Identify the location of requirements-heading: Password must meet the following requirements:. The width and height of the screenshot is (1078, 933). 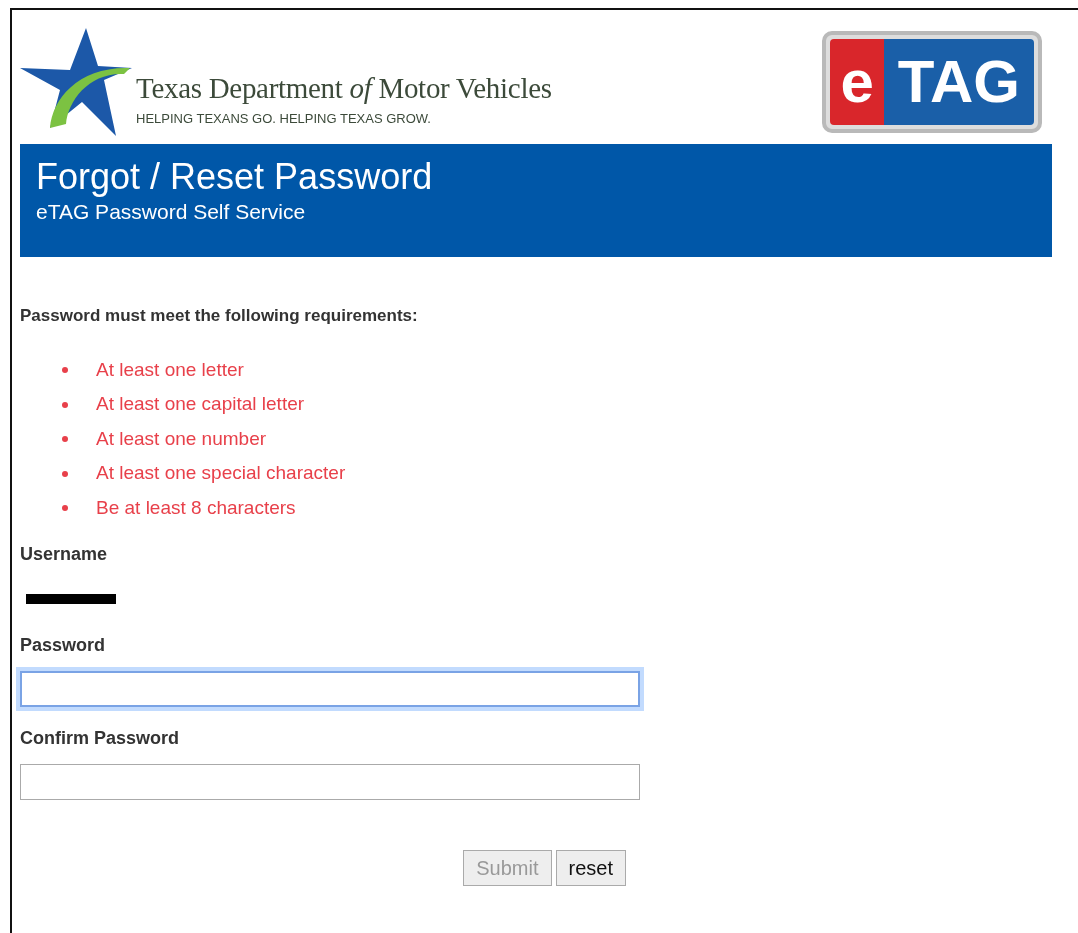
(219, 316).